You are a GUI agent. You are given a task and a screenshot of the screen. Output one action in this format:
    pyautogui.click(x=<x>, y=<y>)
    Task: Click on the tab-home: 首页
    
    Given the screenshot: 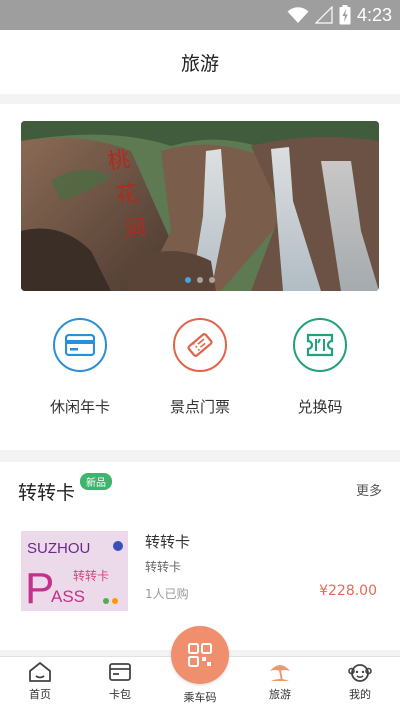 What is the action you would take?
    pyautogui.click(x=40, y=683)
    